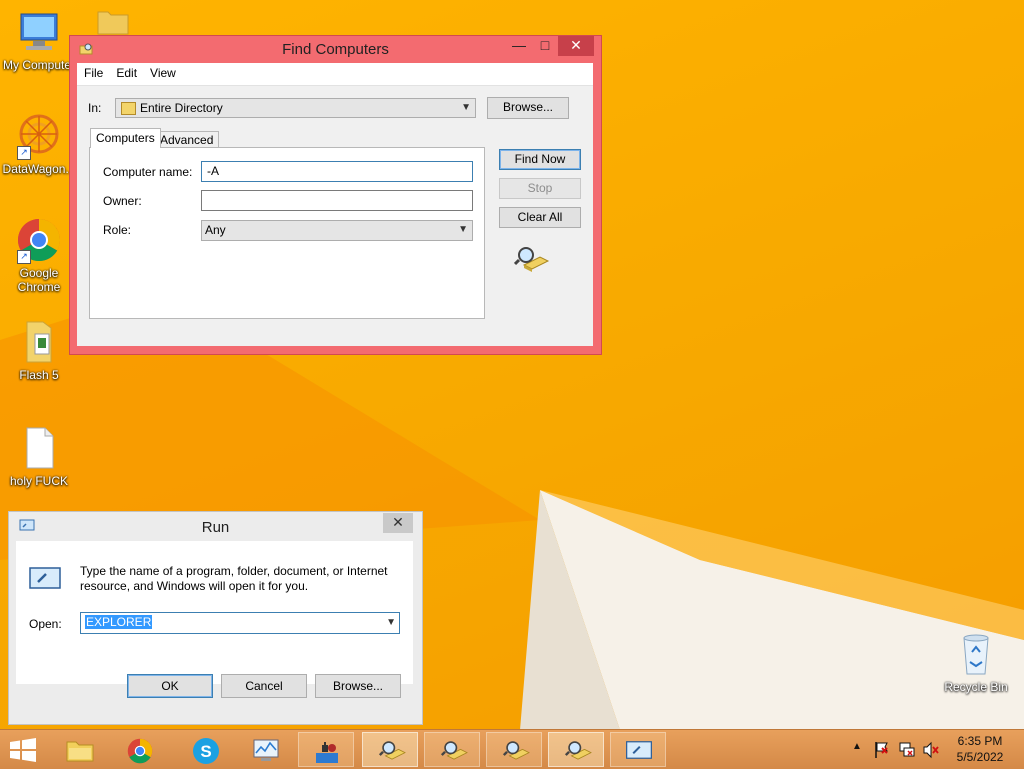 This screenshot has height=769, width=1024. I want to click on svg-text: S, so click(205, 751).